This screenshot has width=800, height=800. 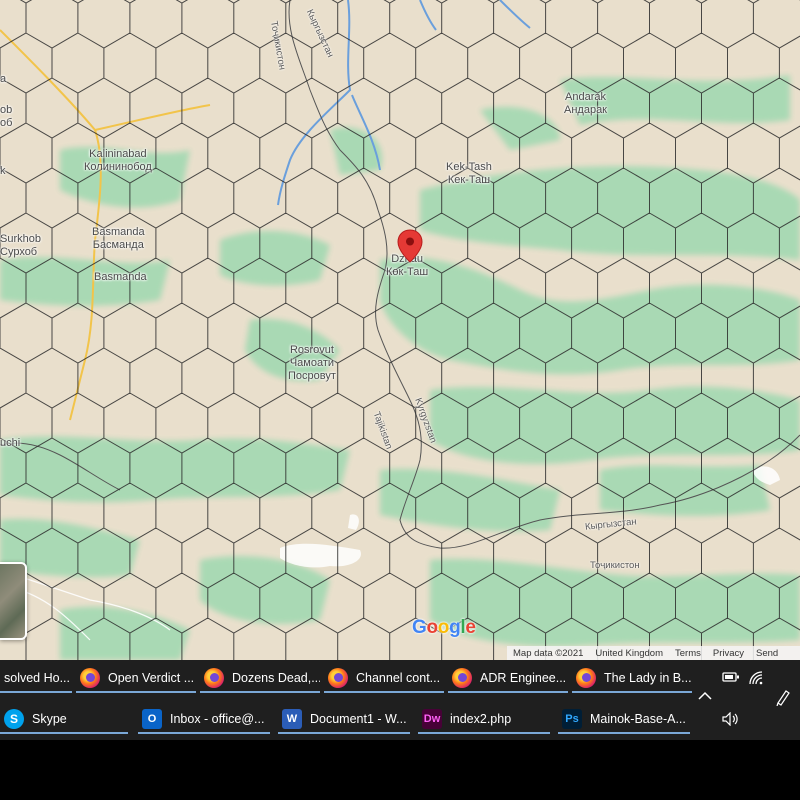 What do you see at coordinates (572, 719) in the screenshot?
I see `photoshop-icon: Ps` at bounding box center [572, 719].